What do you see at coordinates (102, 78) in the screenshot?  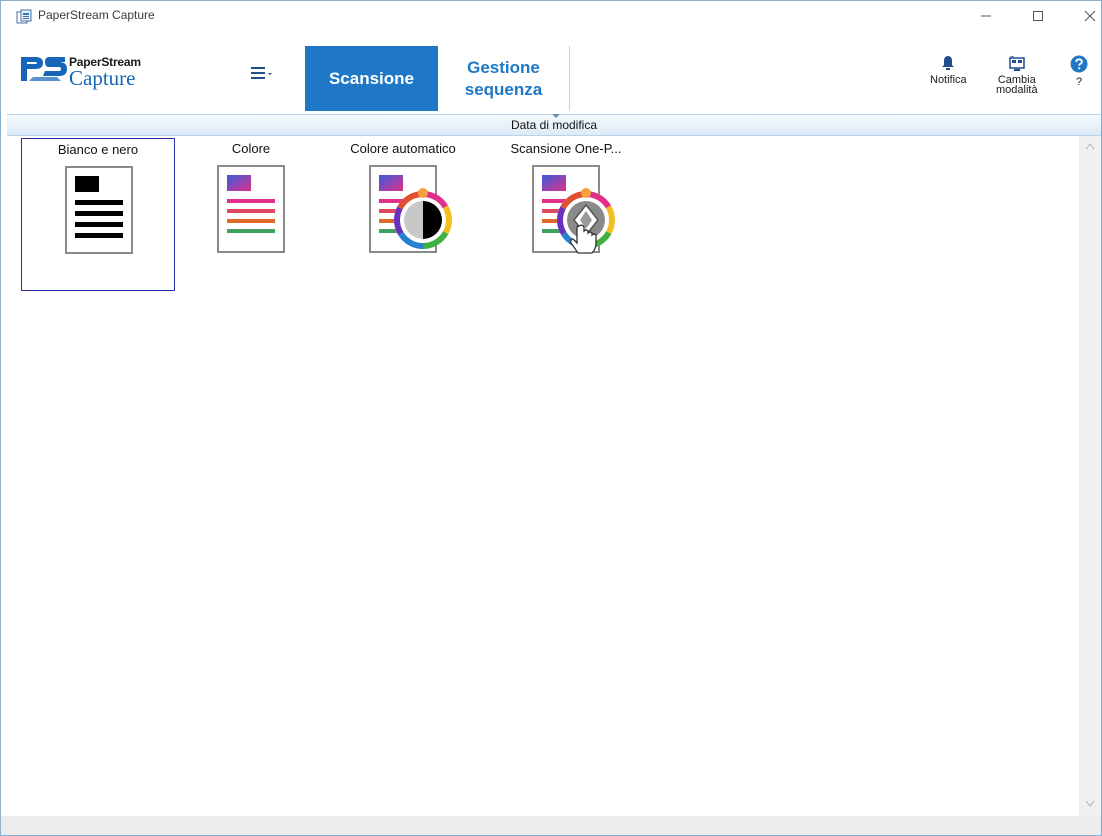 I see `logo-text-bottom: Capture` at bounding box center [102, 78].